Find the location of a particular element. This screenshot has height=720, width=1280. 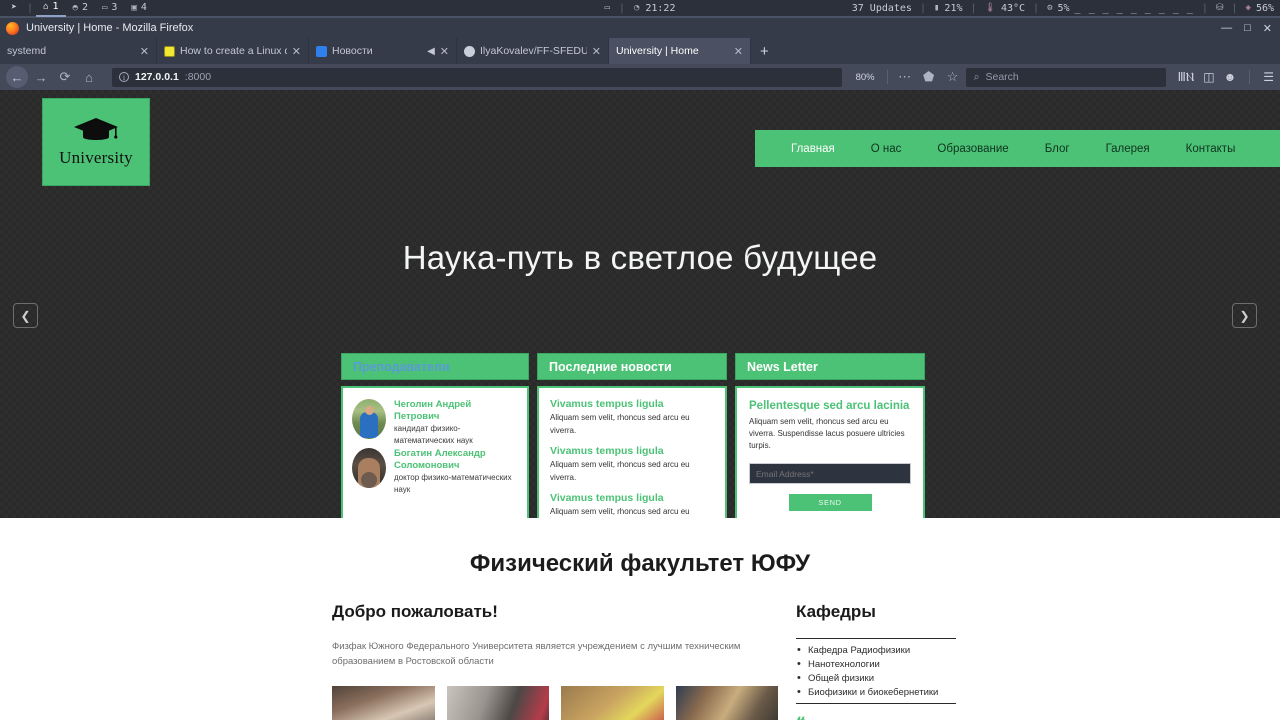

back-arrow-icon: ← is located at coordinates (17, 77).